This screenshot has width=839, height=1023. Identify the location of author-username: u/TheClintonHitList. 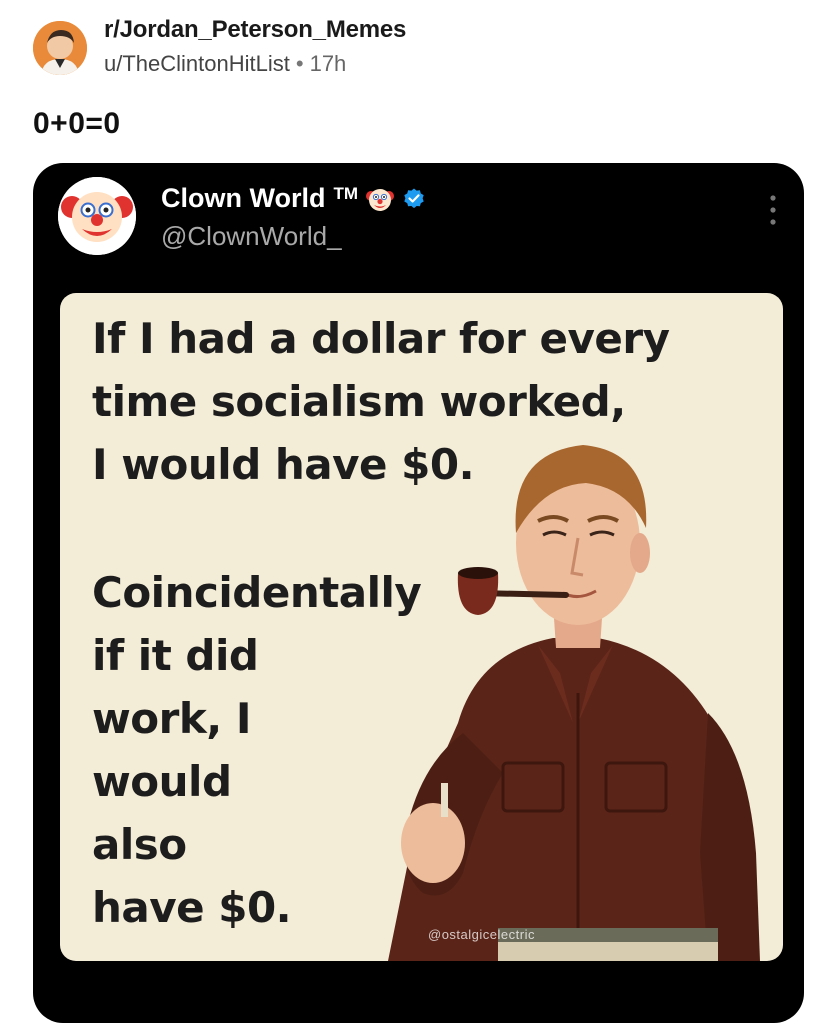
(197, 63).